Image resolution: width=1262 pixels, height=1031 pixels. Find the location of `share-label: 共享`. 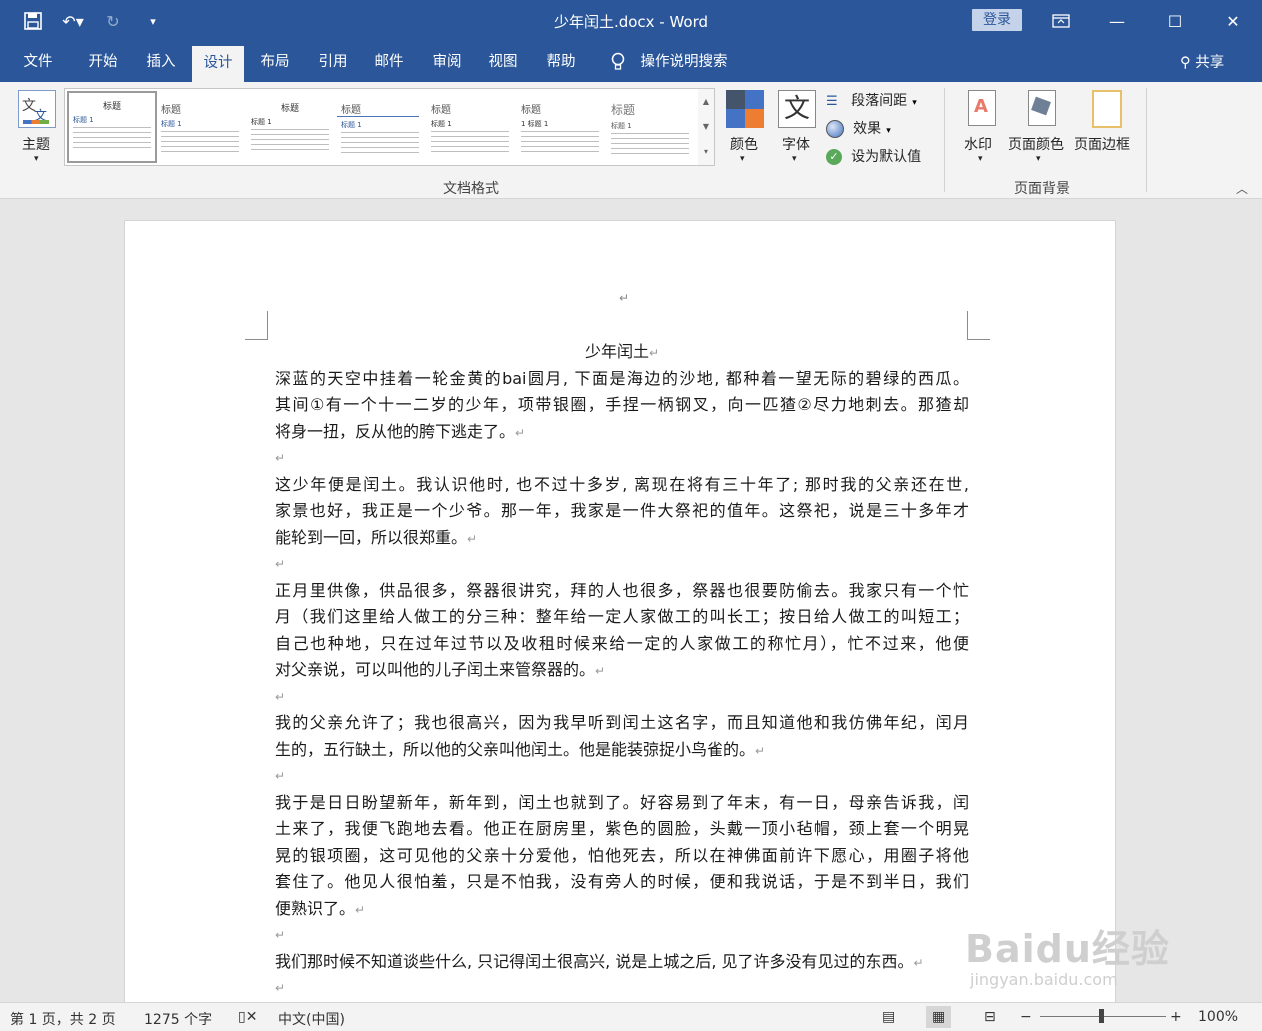

share-label: 共享 is located at coordinates (1210, 63).